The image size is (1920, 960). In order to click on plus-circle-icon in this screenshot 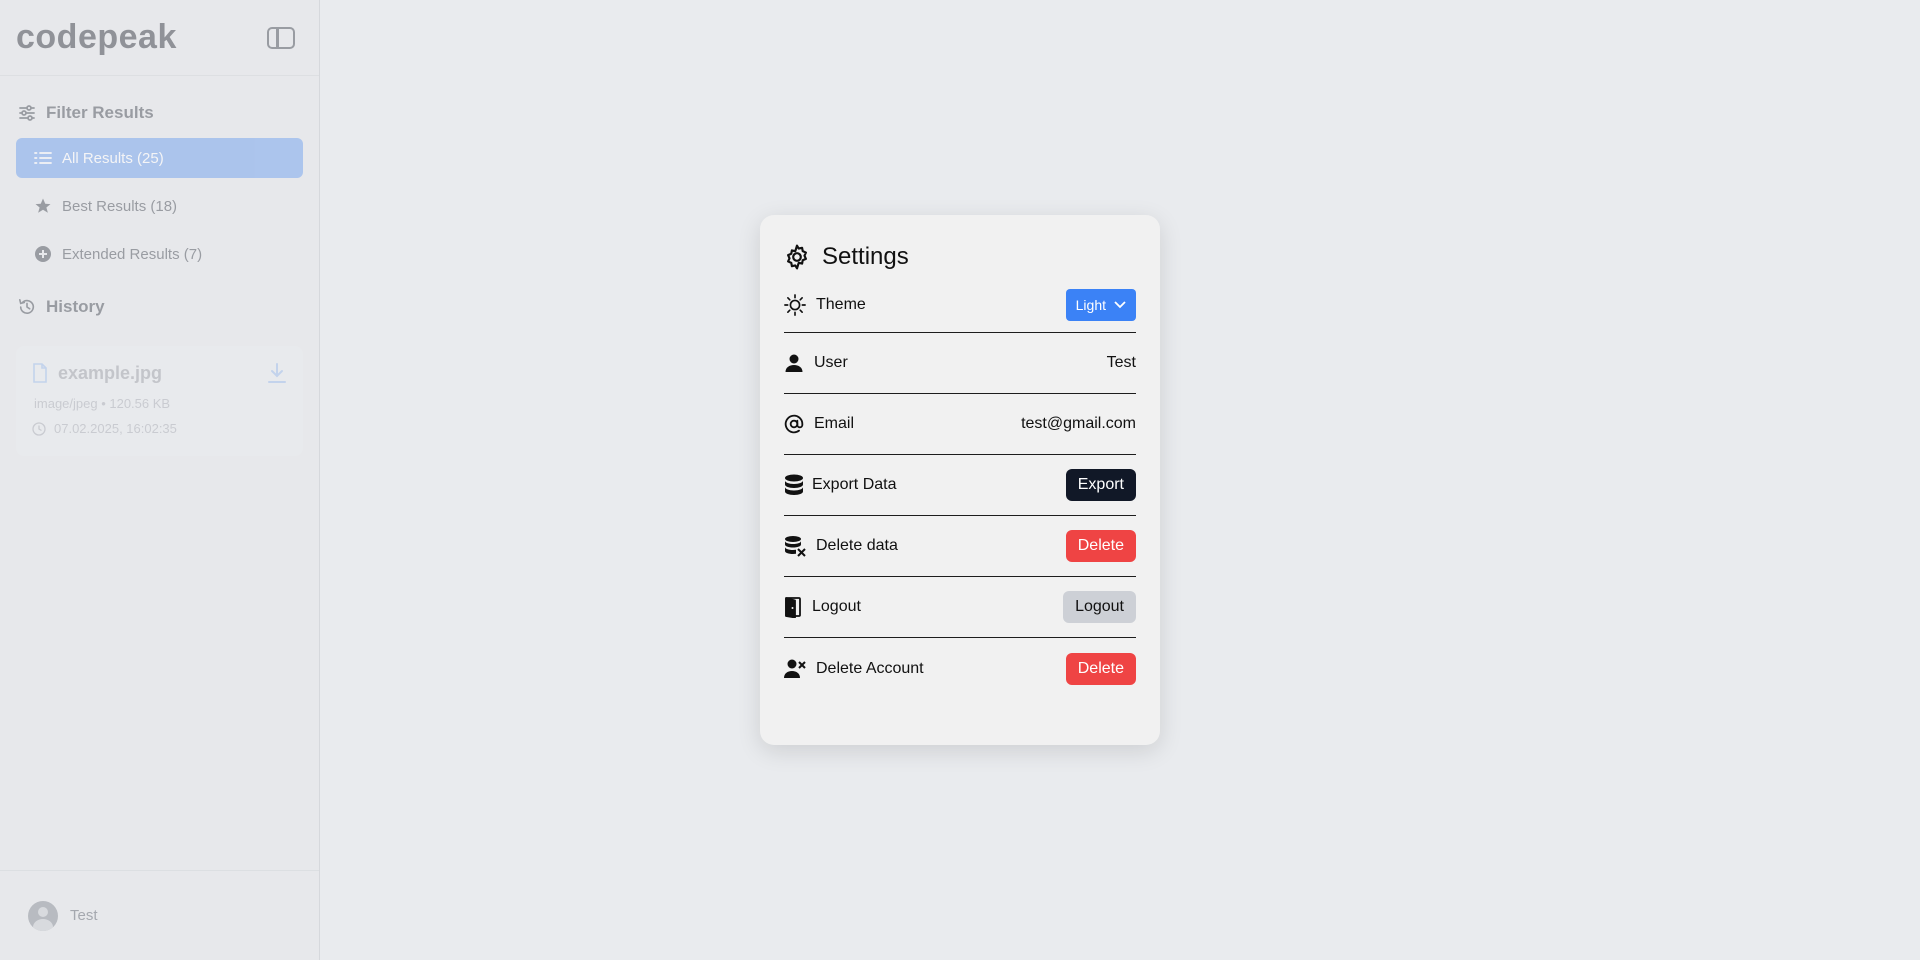, I will do `click(43, 254)`.